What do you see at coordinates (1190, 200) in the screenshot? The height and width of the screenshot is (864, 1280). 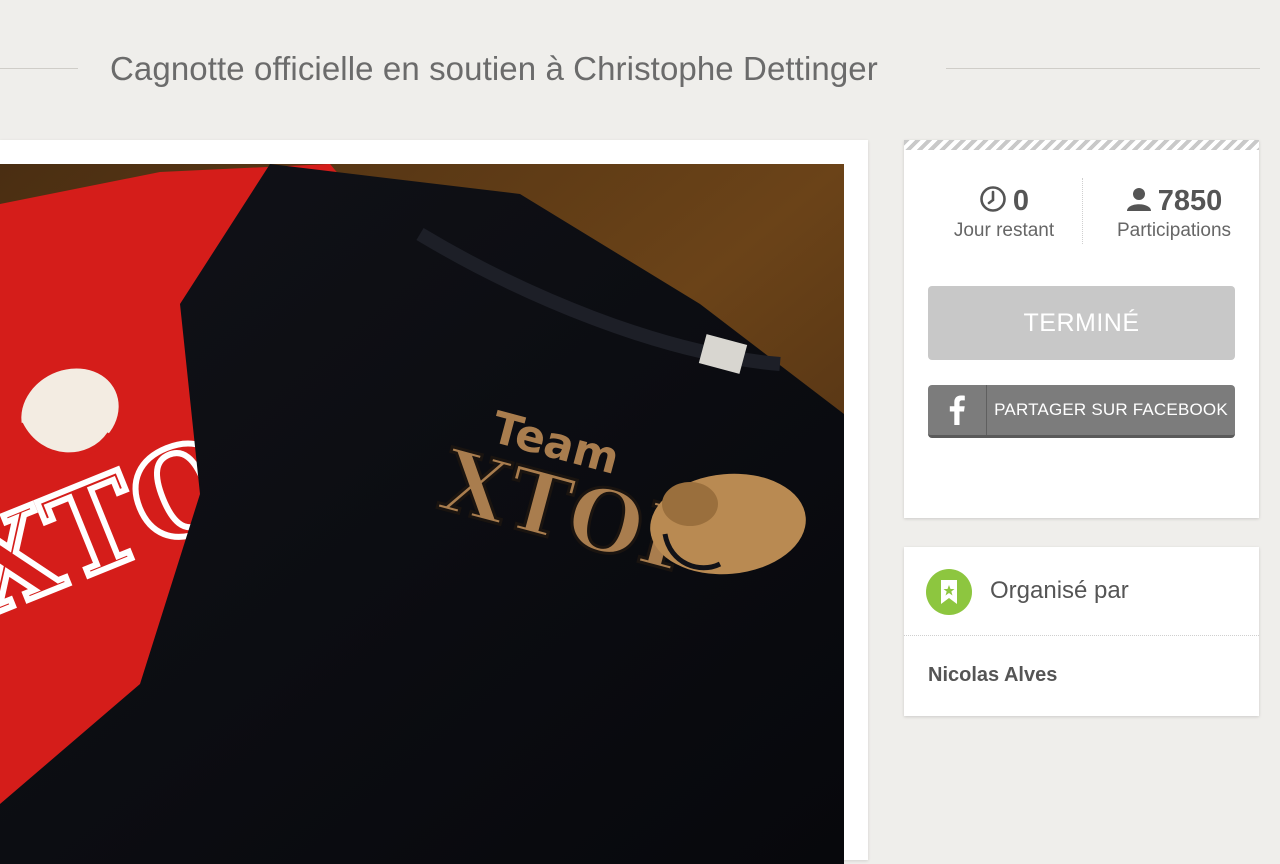 I see `participants-value: 7850` at bounding box center [1190, 200].